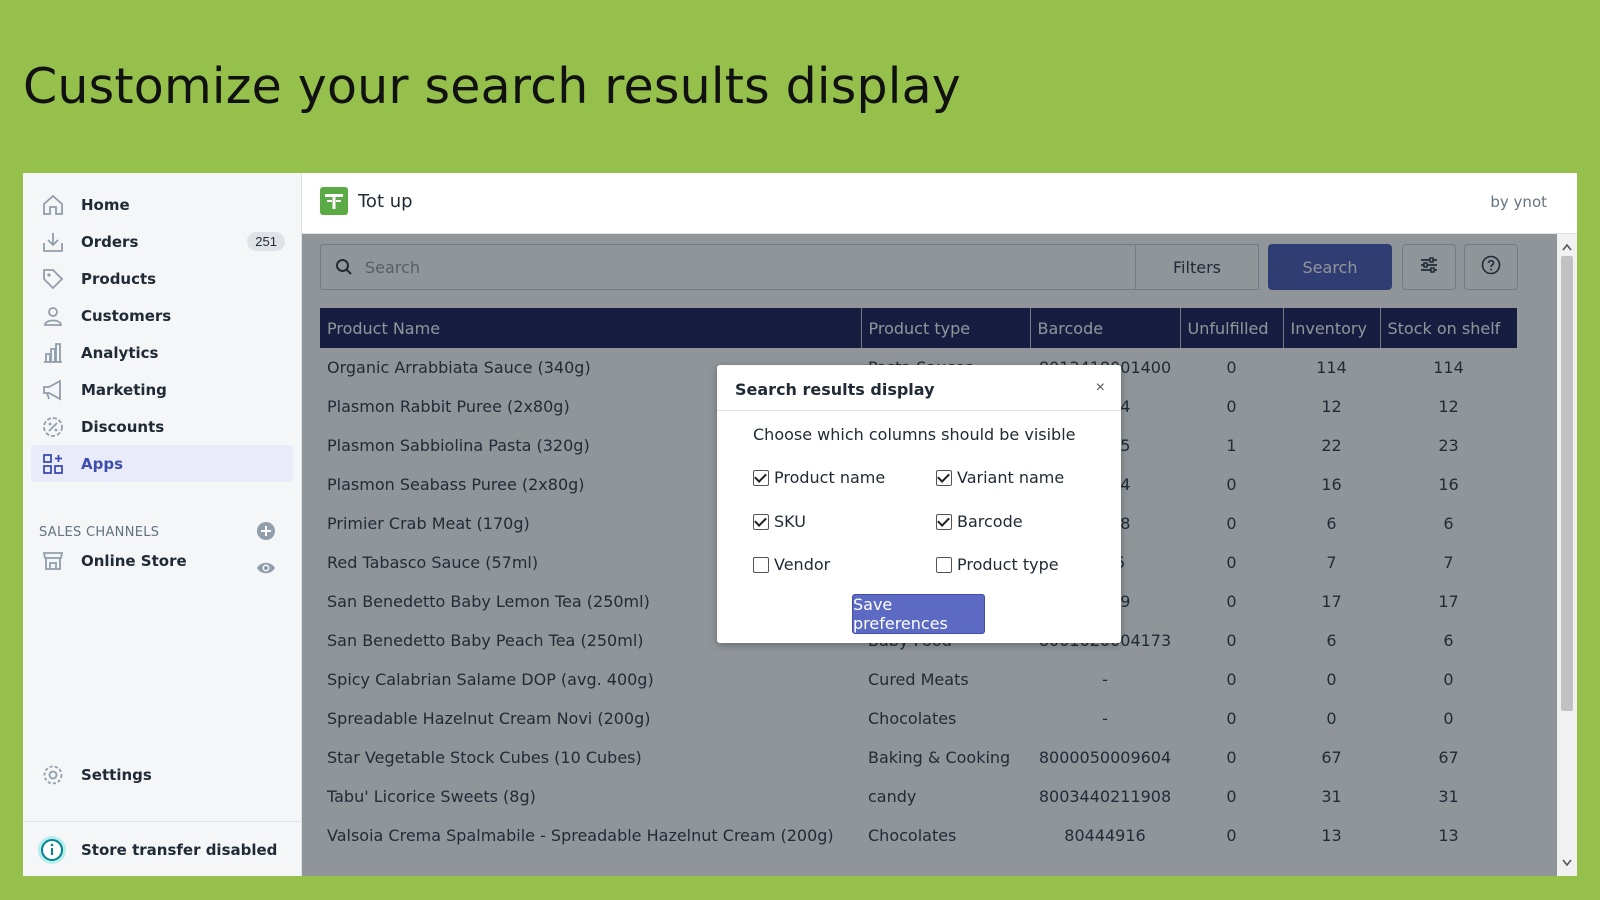  I want to click on sidebar-item-analytics: Analytics, so click(162, 352).